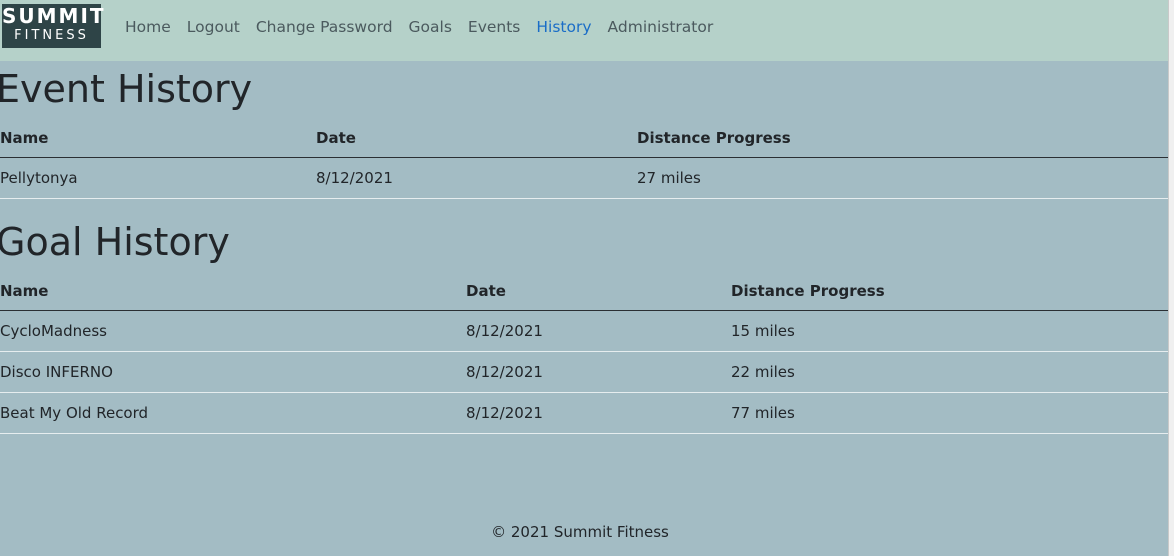 The height and width of the screenshot is (556, 1174). What do you see at coordinates (126, 89) in the screenshot?
I see `event-history-heading: Event History` at bounding box center [126, 89].